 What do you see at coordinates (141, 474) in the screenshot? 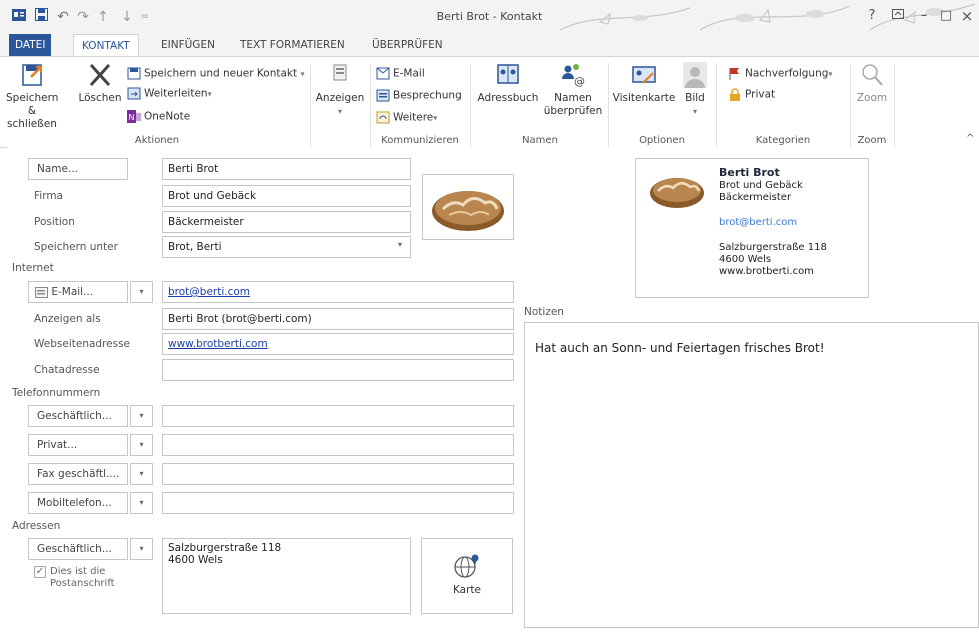
I see `phone-fax-dropdown: ▾` at bounding box center [141, 474].